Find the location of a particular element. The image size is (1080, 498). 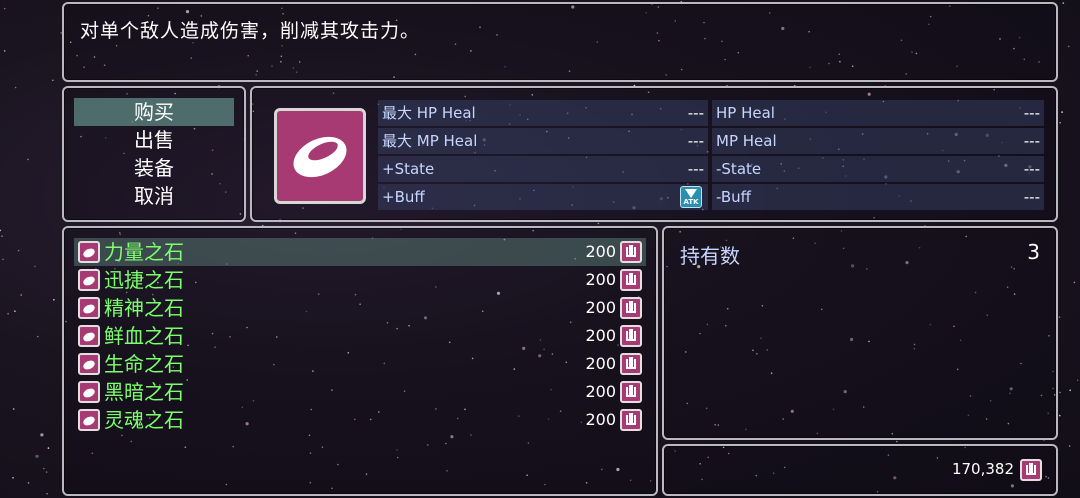

remove-buff-label: -Buff is located at coordinates (734, 197).